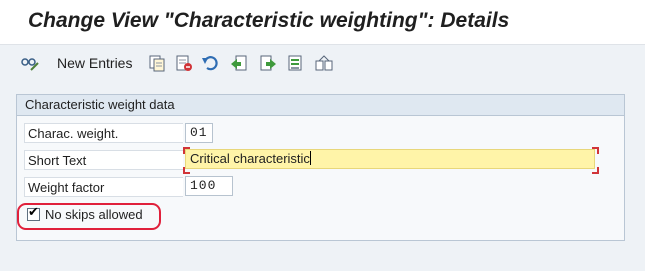 The width and height of the screenshot is (645, 271). I want to click on short-text-field: Critical characteristic, so click(390, 159).